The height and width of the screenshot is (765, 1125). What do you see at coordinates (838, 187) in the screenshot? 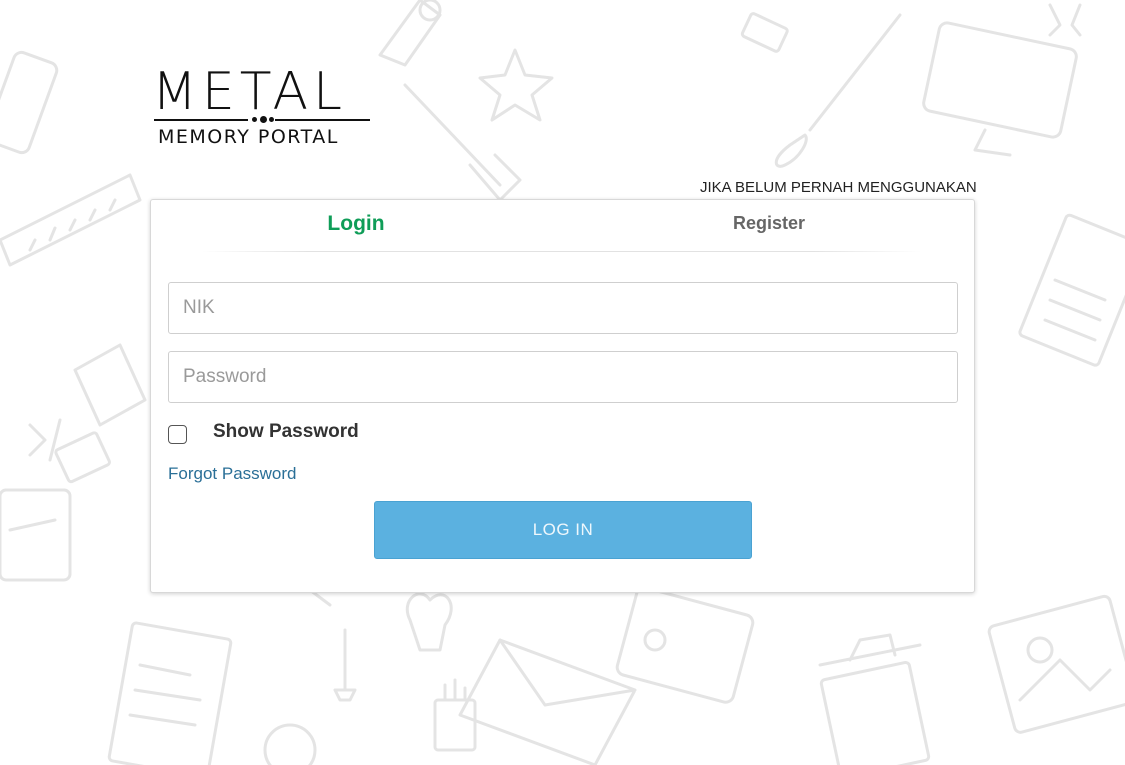
I see `register-notice: JIKA BELUM PERNAH MENGGUNAKAN` at bounding box center [838, 187].